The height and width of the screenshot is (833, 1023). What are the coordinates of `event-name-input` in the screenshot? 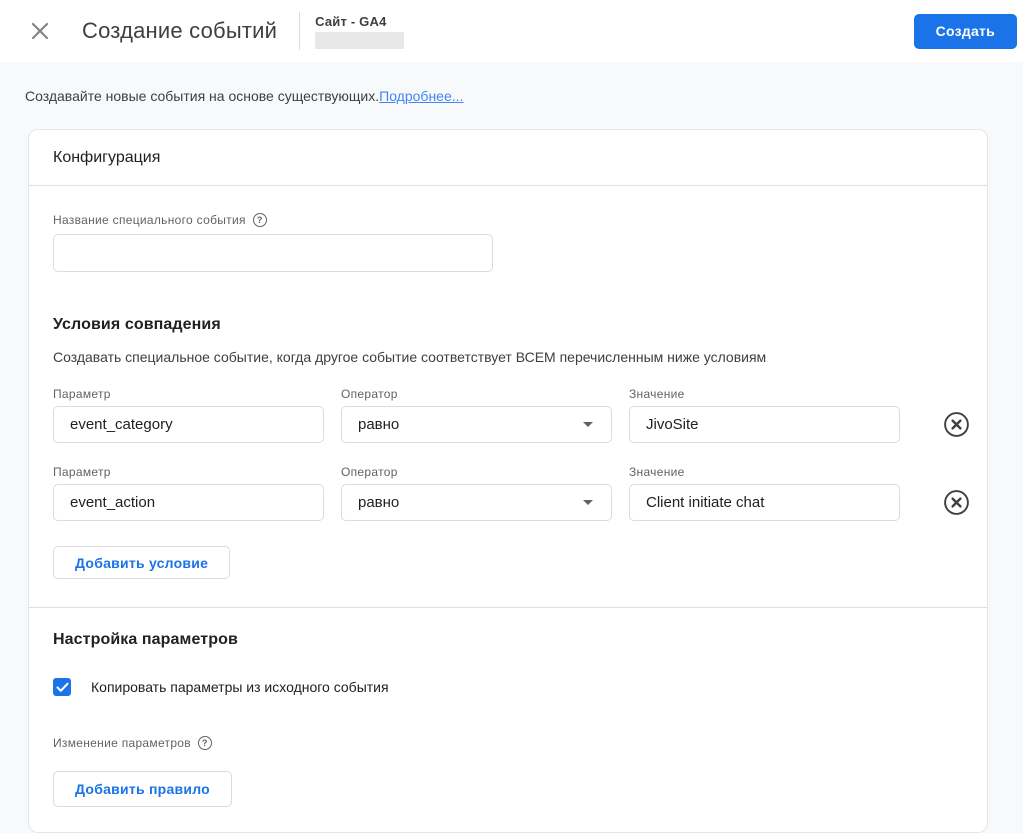 It's located at (273, 253).